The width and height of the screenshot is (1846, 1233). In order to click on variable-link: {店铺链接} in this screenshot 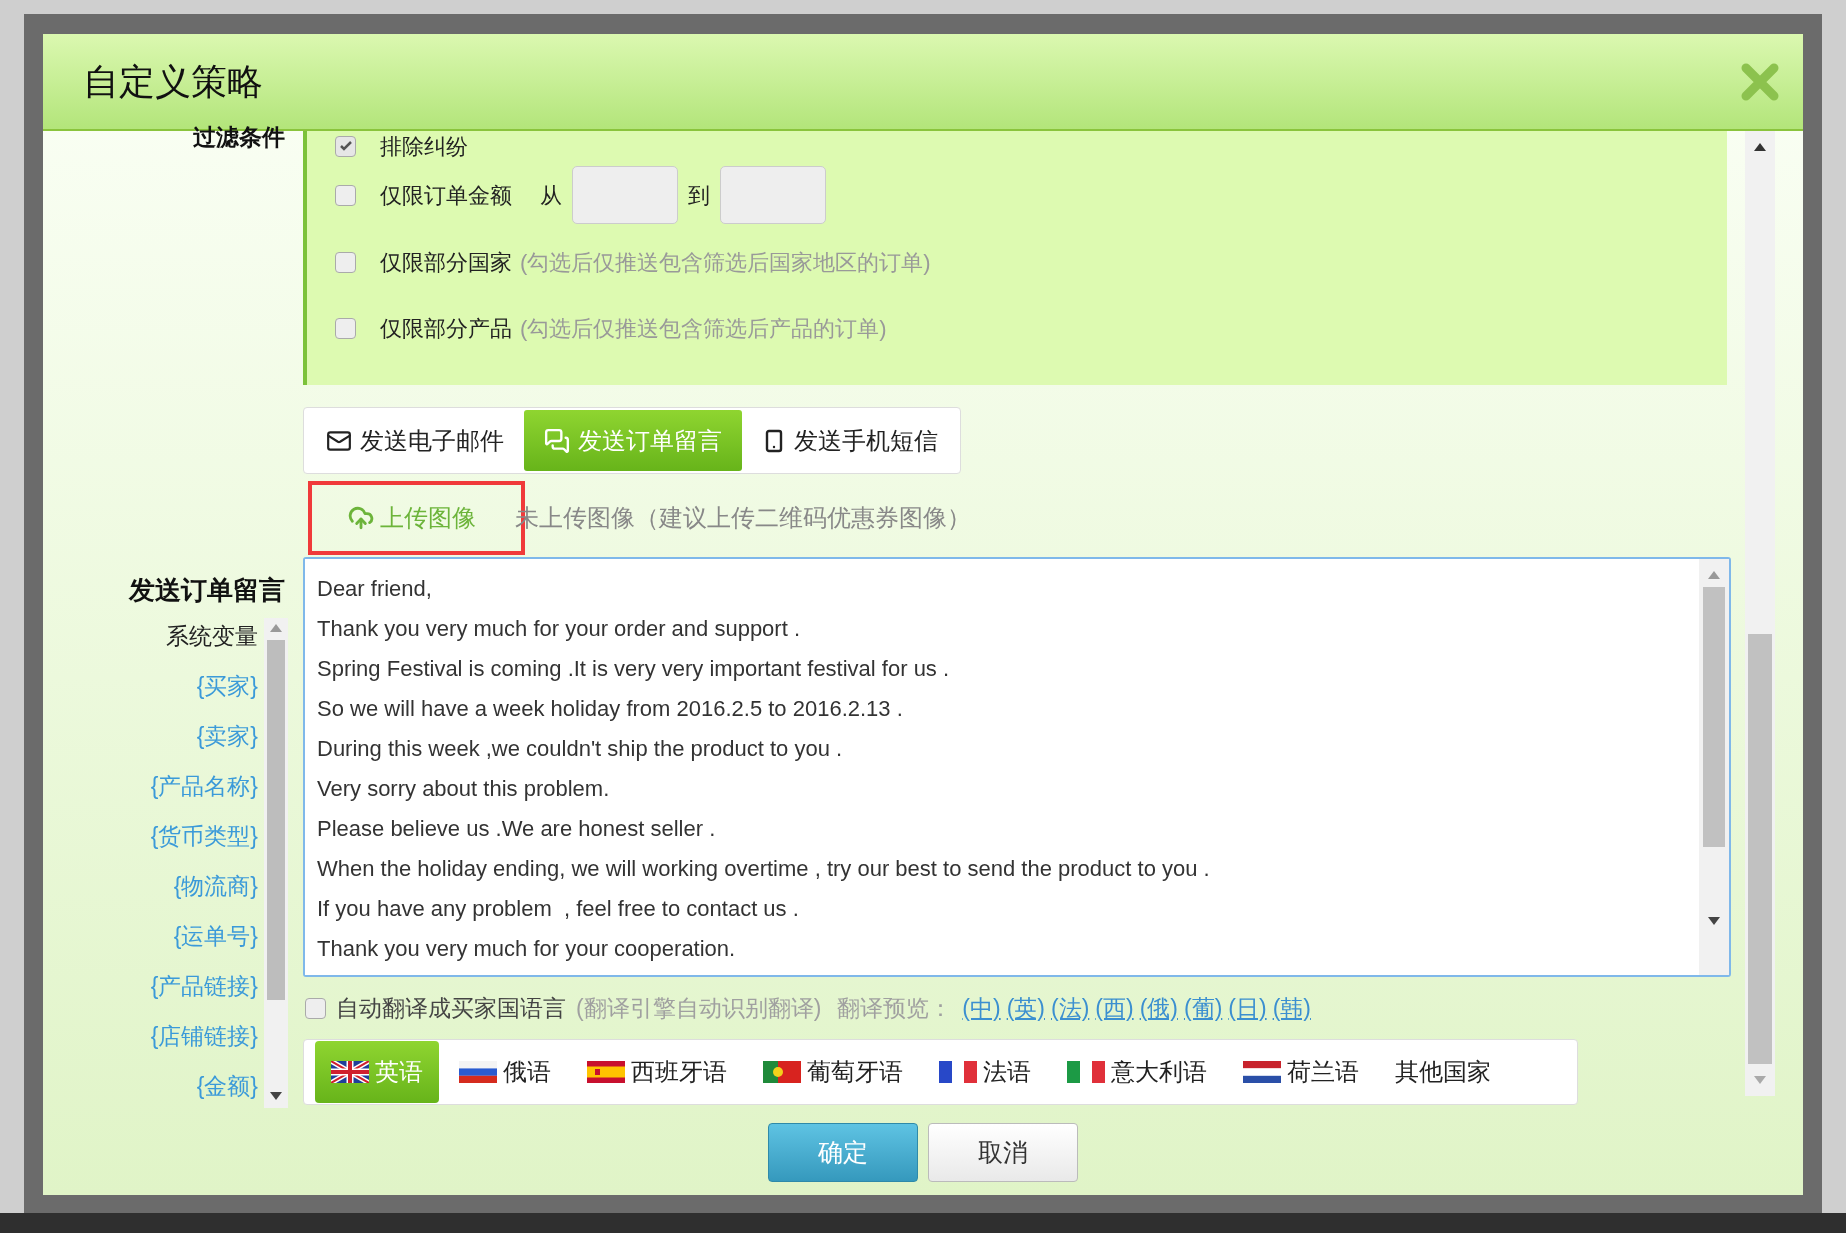, I will do `click(204, 1036)`.